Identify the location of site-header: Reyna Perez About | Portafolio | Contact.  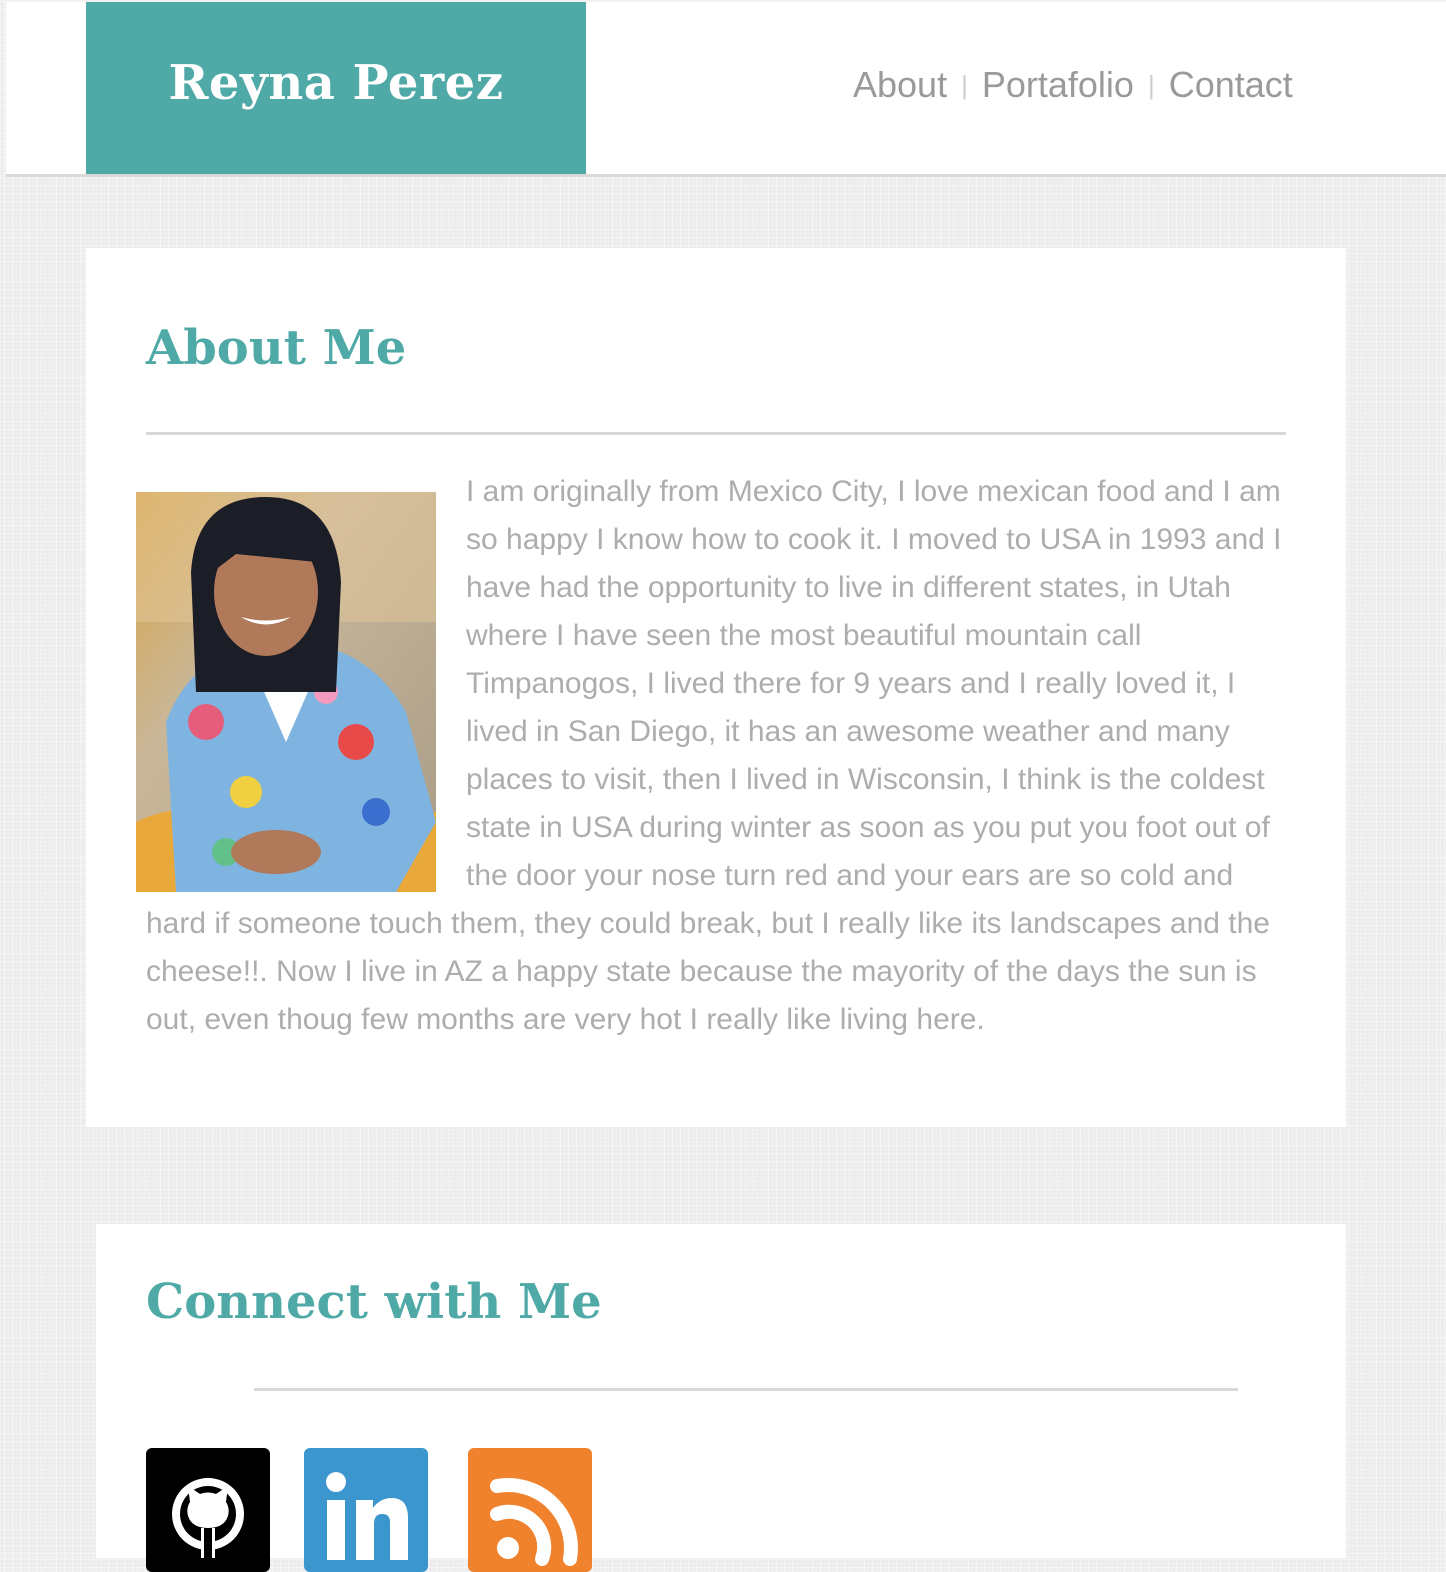
(726, 89).